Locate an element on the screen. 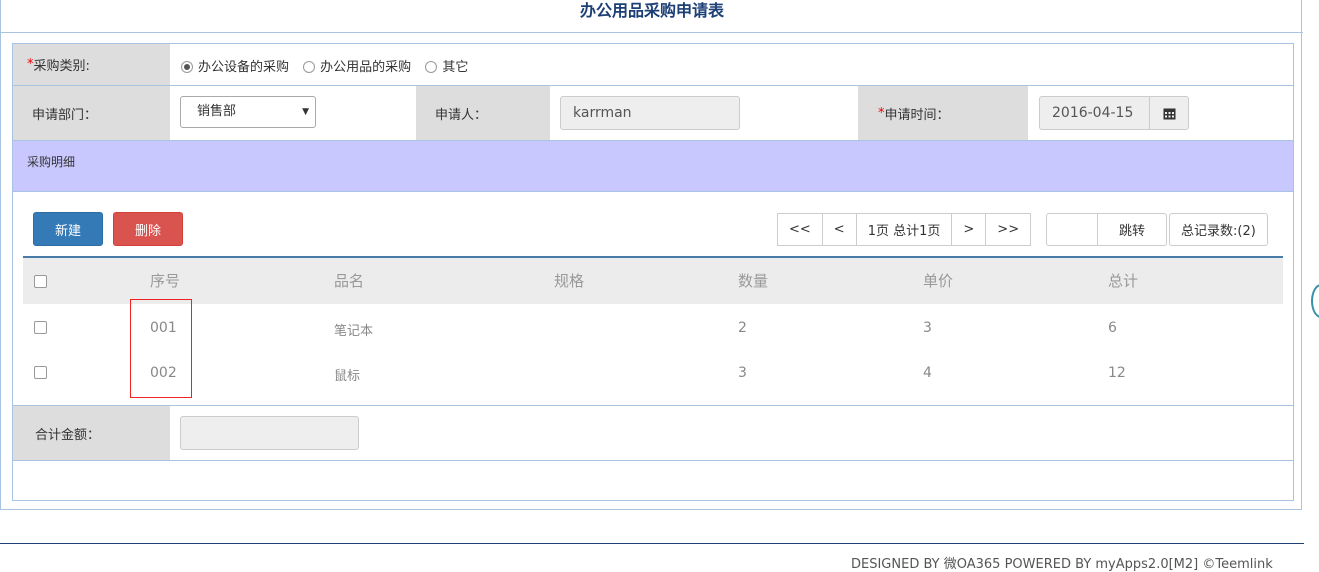  footer-divider is located at coordinates (652, 543).